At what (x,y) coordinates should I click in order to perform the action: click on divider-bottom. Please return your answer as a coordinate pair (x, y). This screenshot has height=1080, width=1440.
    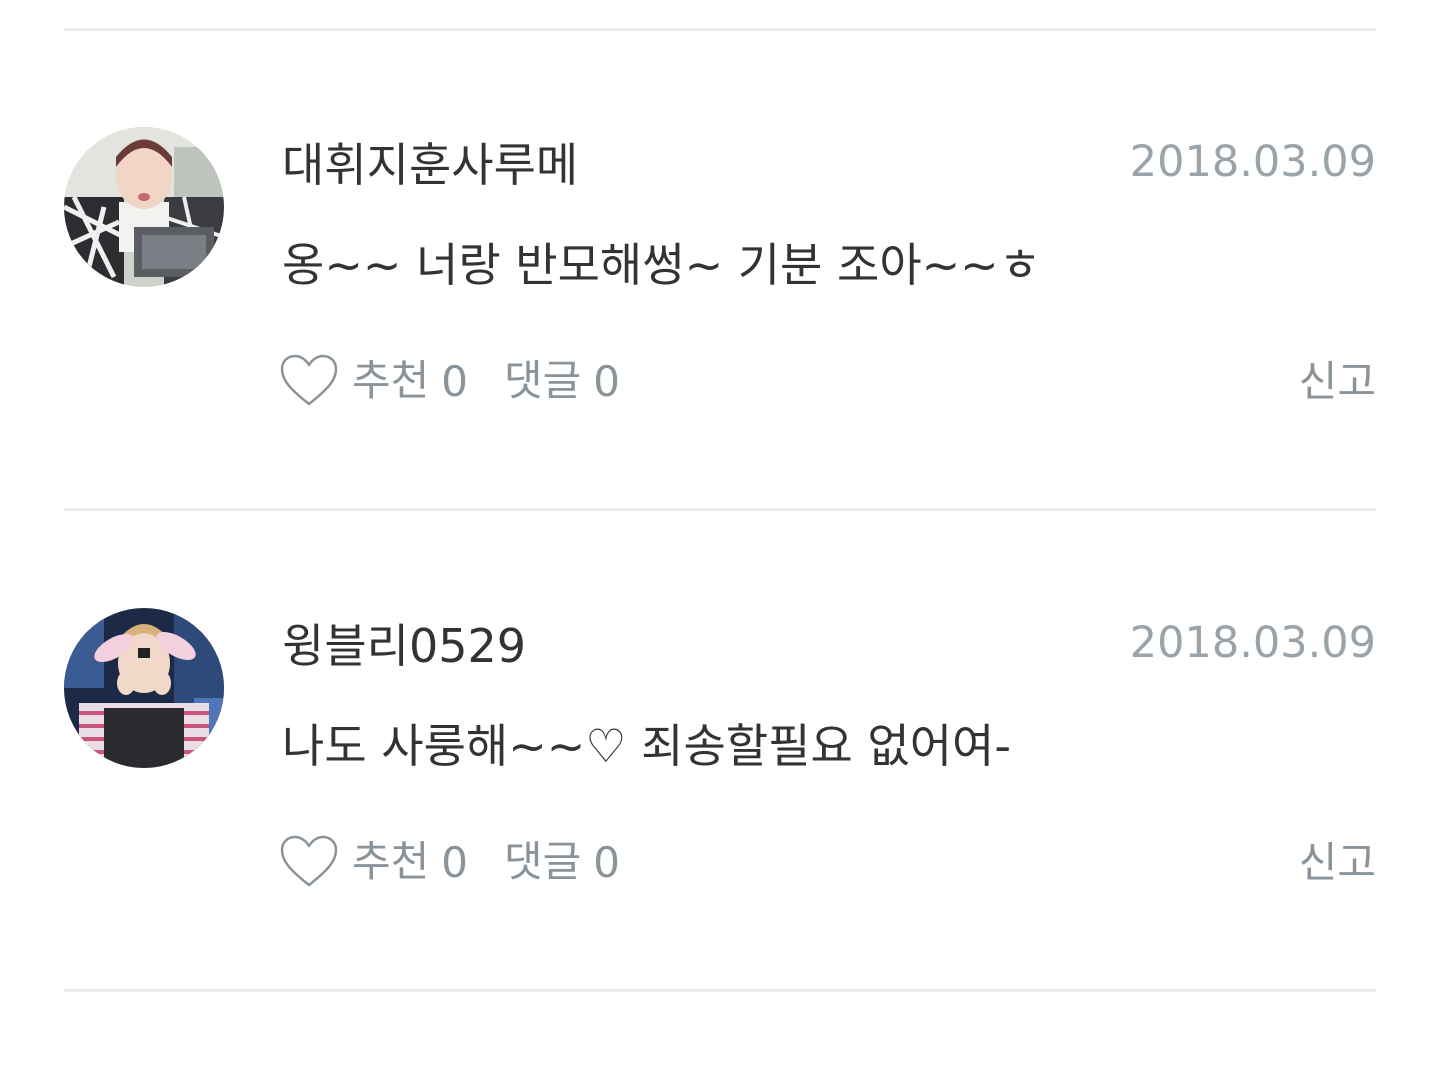
    Looking at the image, I should click on (720, 990).